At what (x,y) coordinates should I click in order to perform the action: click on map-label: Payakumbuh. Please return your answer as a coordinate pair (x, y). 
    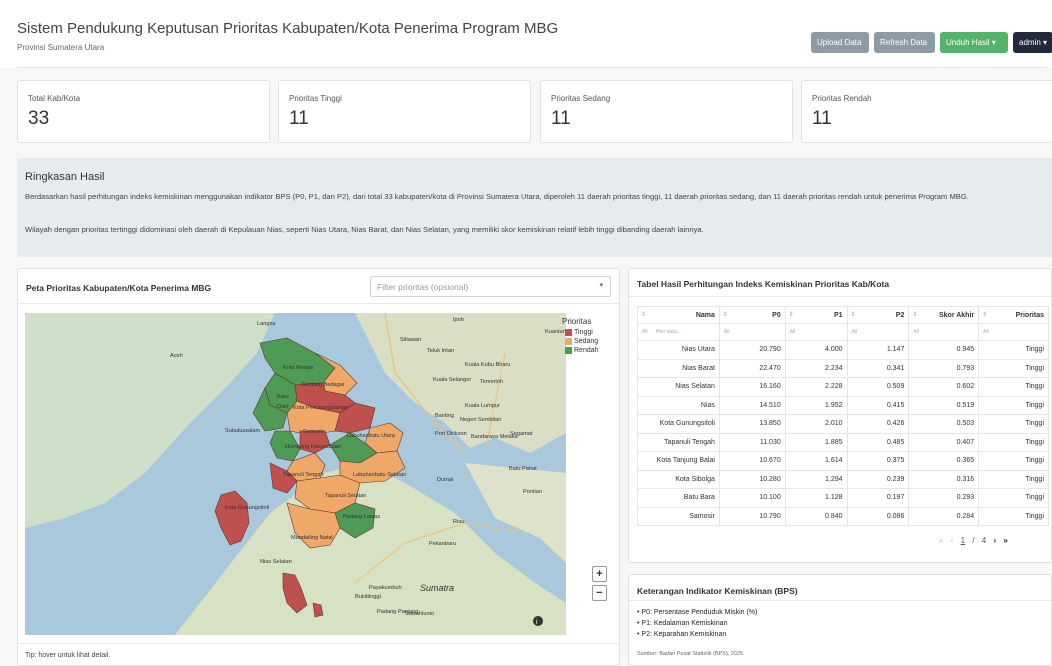
    Looking at the image, I should click on (385, 588).